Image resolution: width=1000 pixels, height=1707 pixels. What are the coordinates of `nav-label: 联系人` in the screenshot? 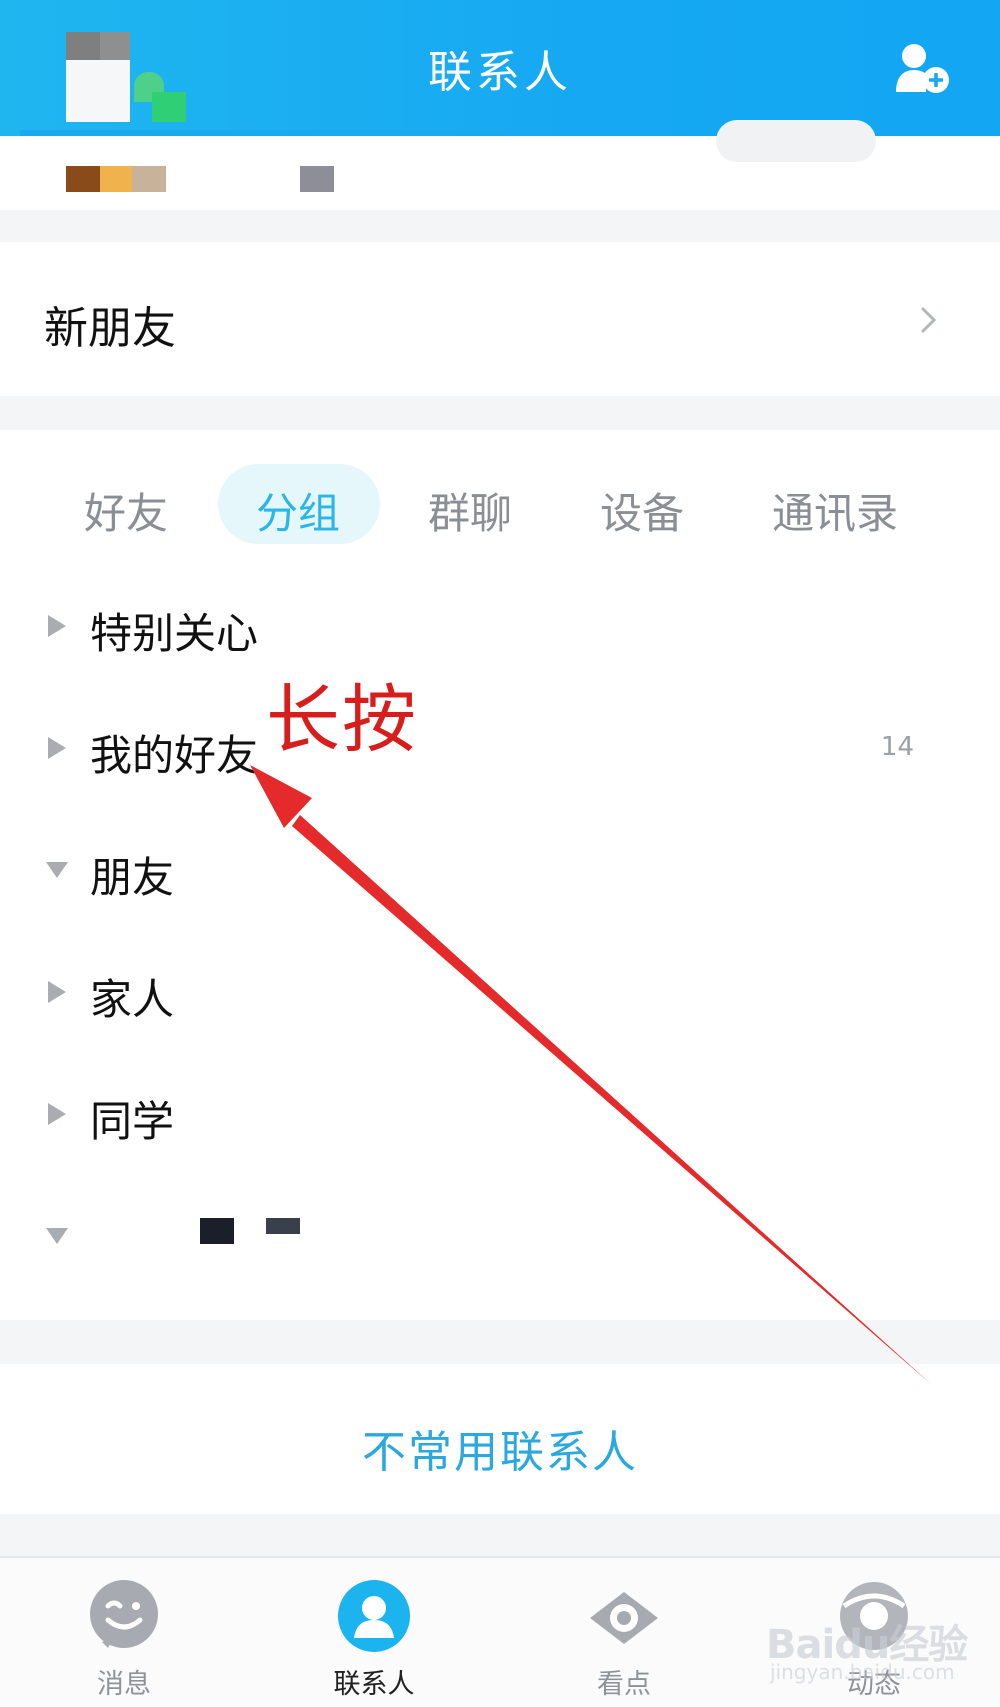 It's located at (374, 1684).